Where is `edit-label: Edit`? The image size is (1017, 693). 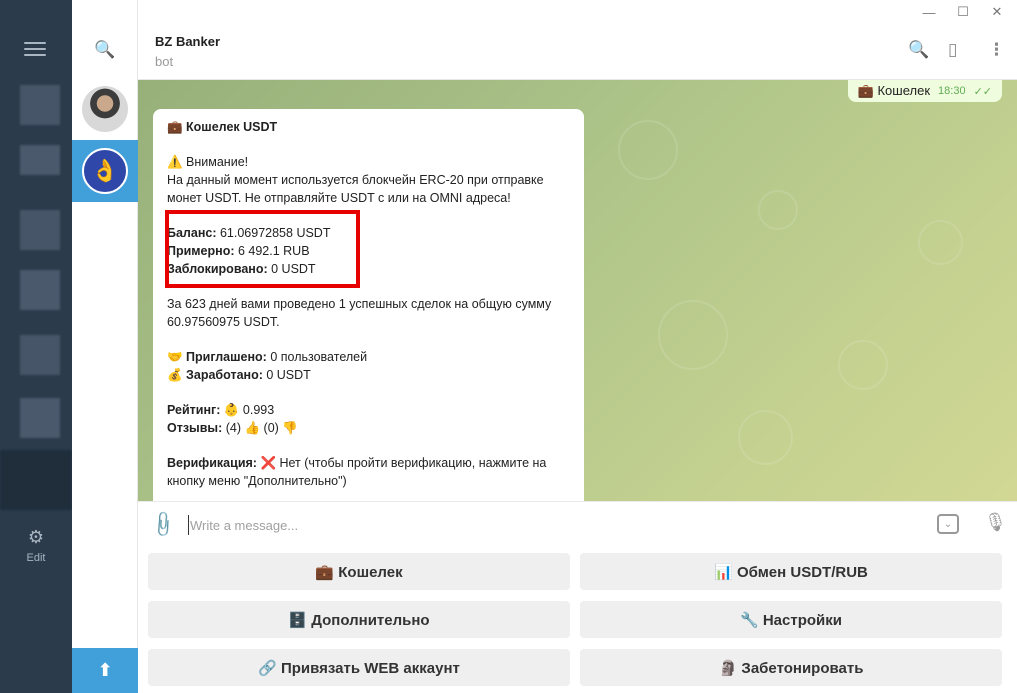
edit-label: Edit is located at coordinates (36, 557).